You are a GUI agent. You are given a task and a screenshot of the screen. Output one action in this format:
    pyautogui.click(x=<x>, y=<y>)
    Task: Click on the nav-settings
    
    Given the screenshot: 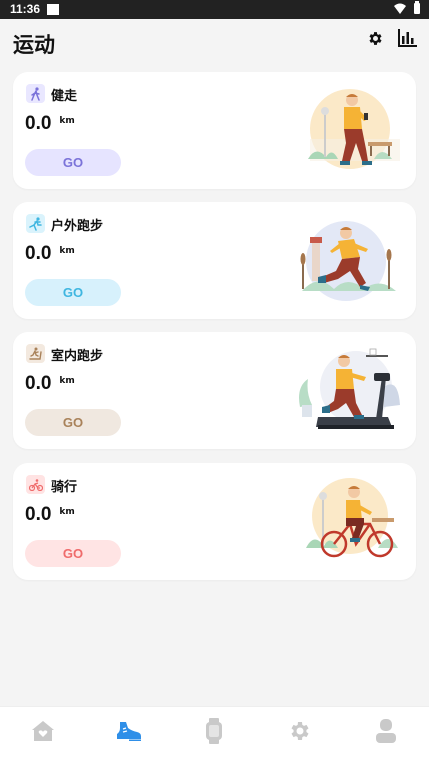 What is the action you would take?
    pyautogui.click(x=300, y=731)
    